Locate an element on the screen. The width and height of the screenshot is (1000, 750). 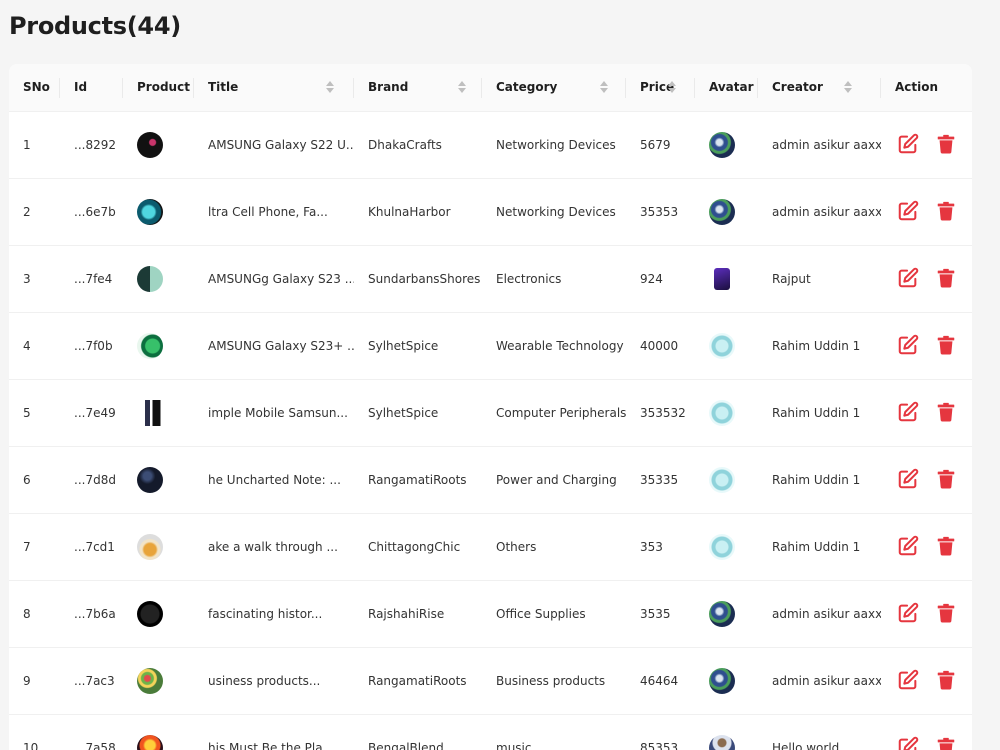
column-header-label: Brand is located at coordinates (388, 87).